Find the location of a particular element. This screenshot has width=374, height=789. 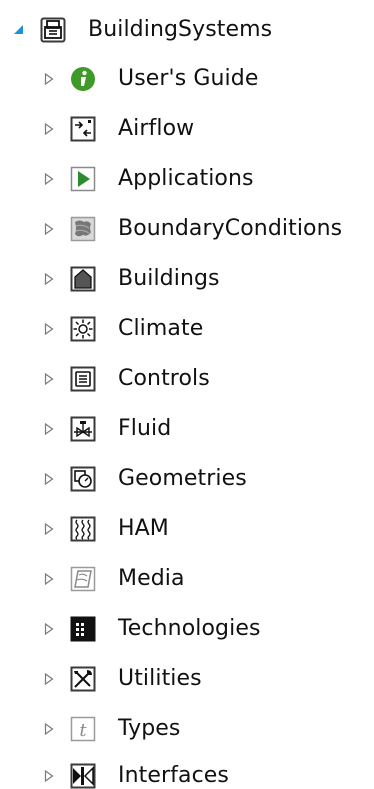

tree-node-airflow: Airflow is located at coordinates (117, 129).